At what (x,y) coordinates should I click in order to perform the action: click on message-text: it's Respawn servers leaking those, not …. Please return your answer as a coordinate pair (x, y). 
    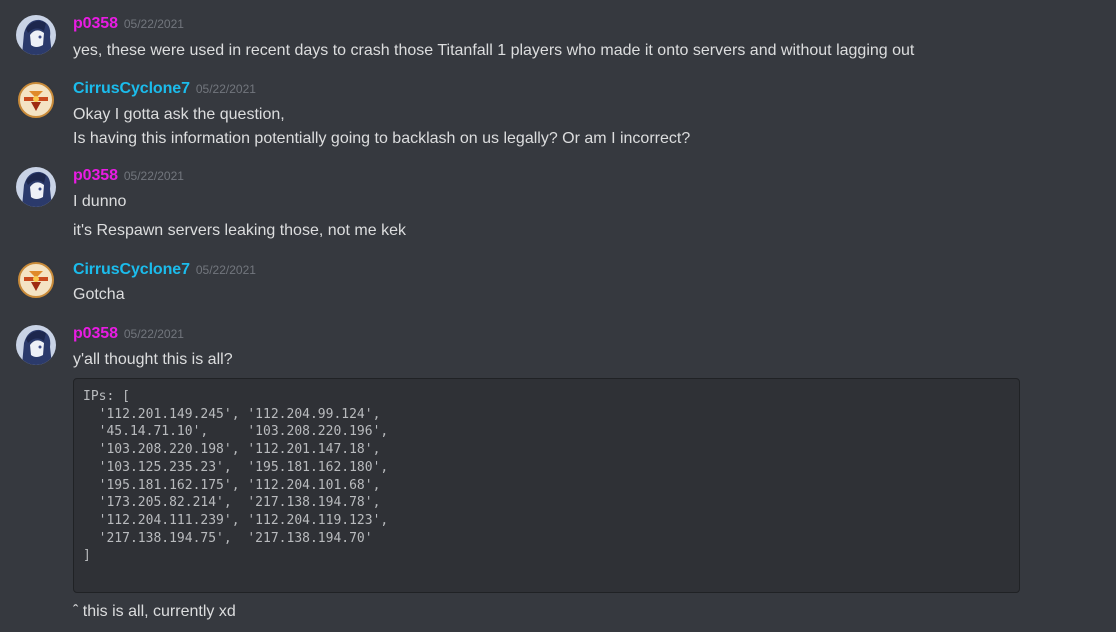
    Looking at the image, I should click on (239, 230).